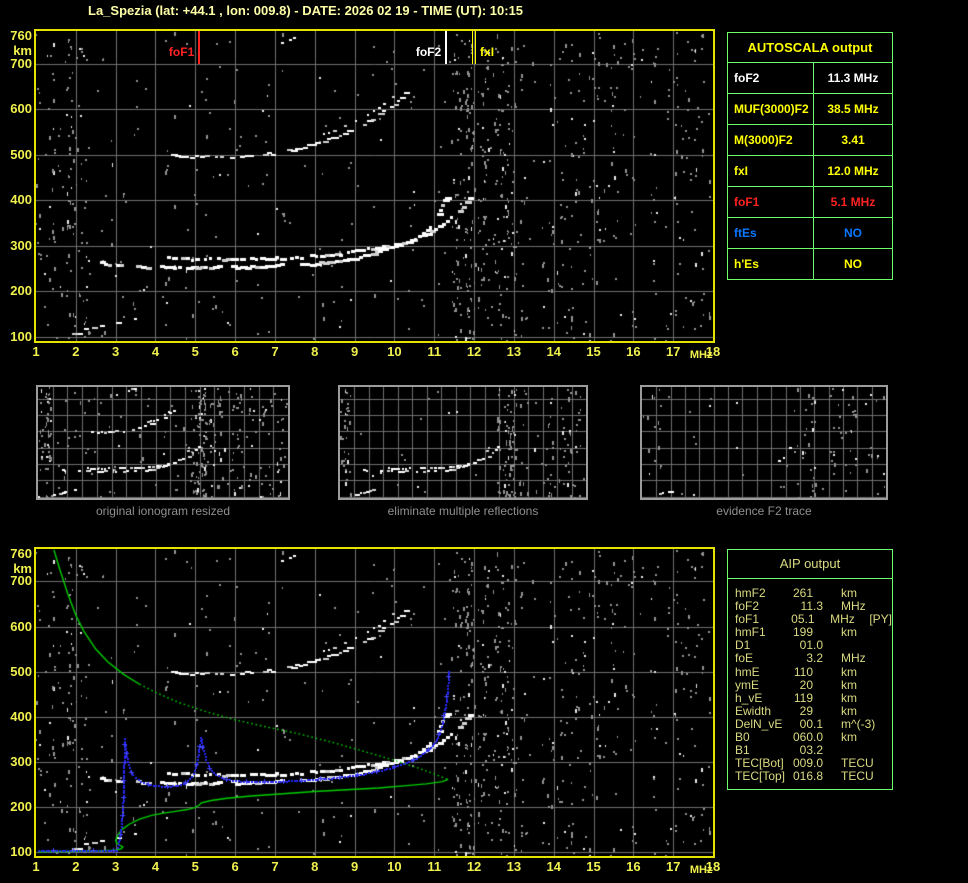 This screenshot has height=883, width=968. Describe the element at coordinates (753, 710) in the screenshot. I see `aip-row-label: Ewidth` at that location.